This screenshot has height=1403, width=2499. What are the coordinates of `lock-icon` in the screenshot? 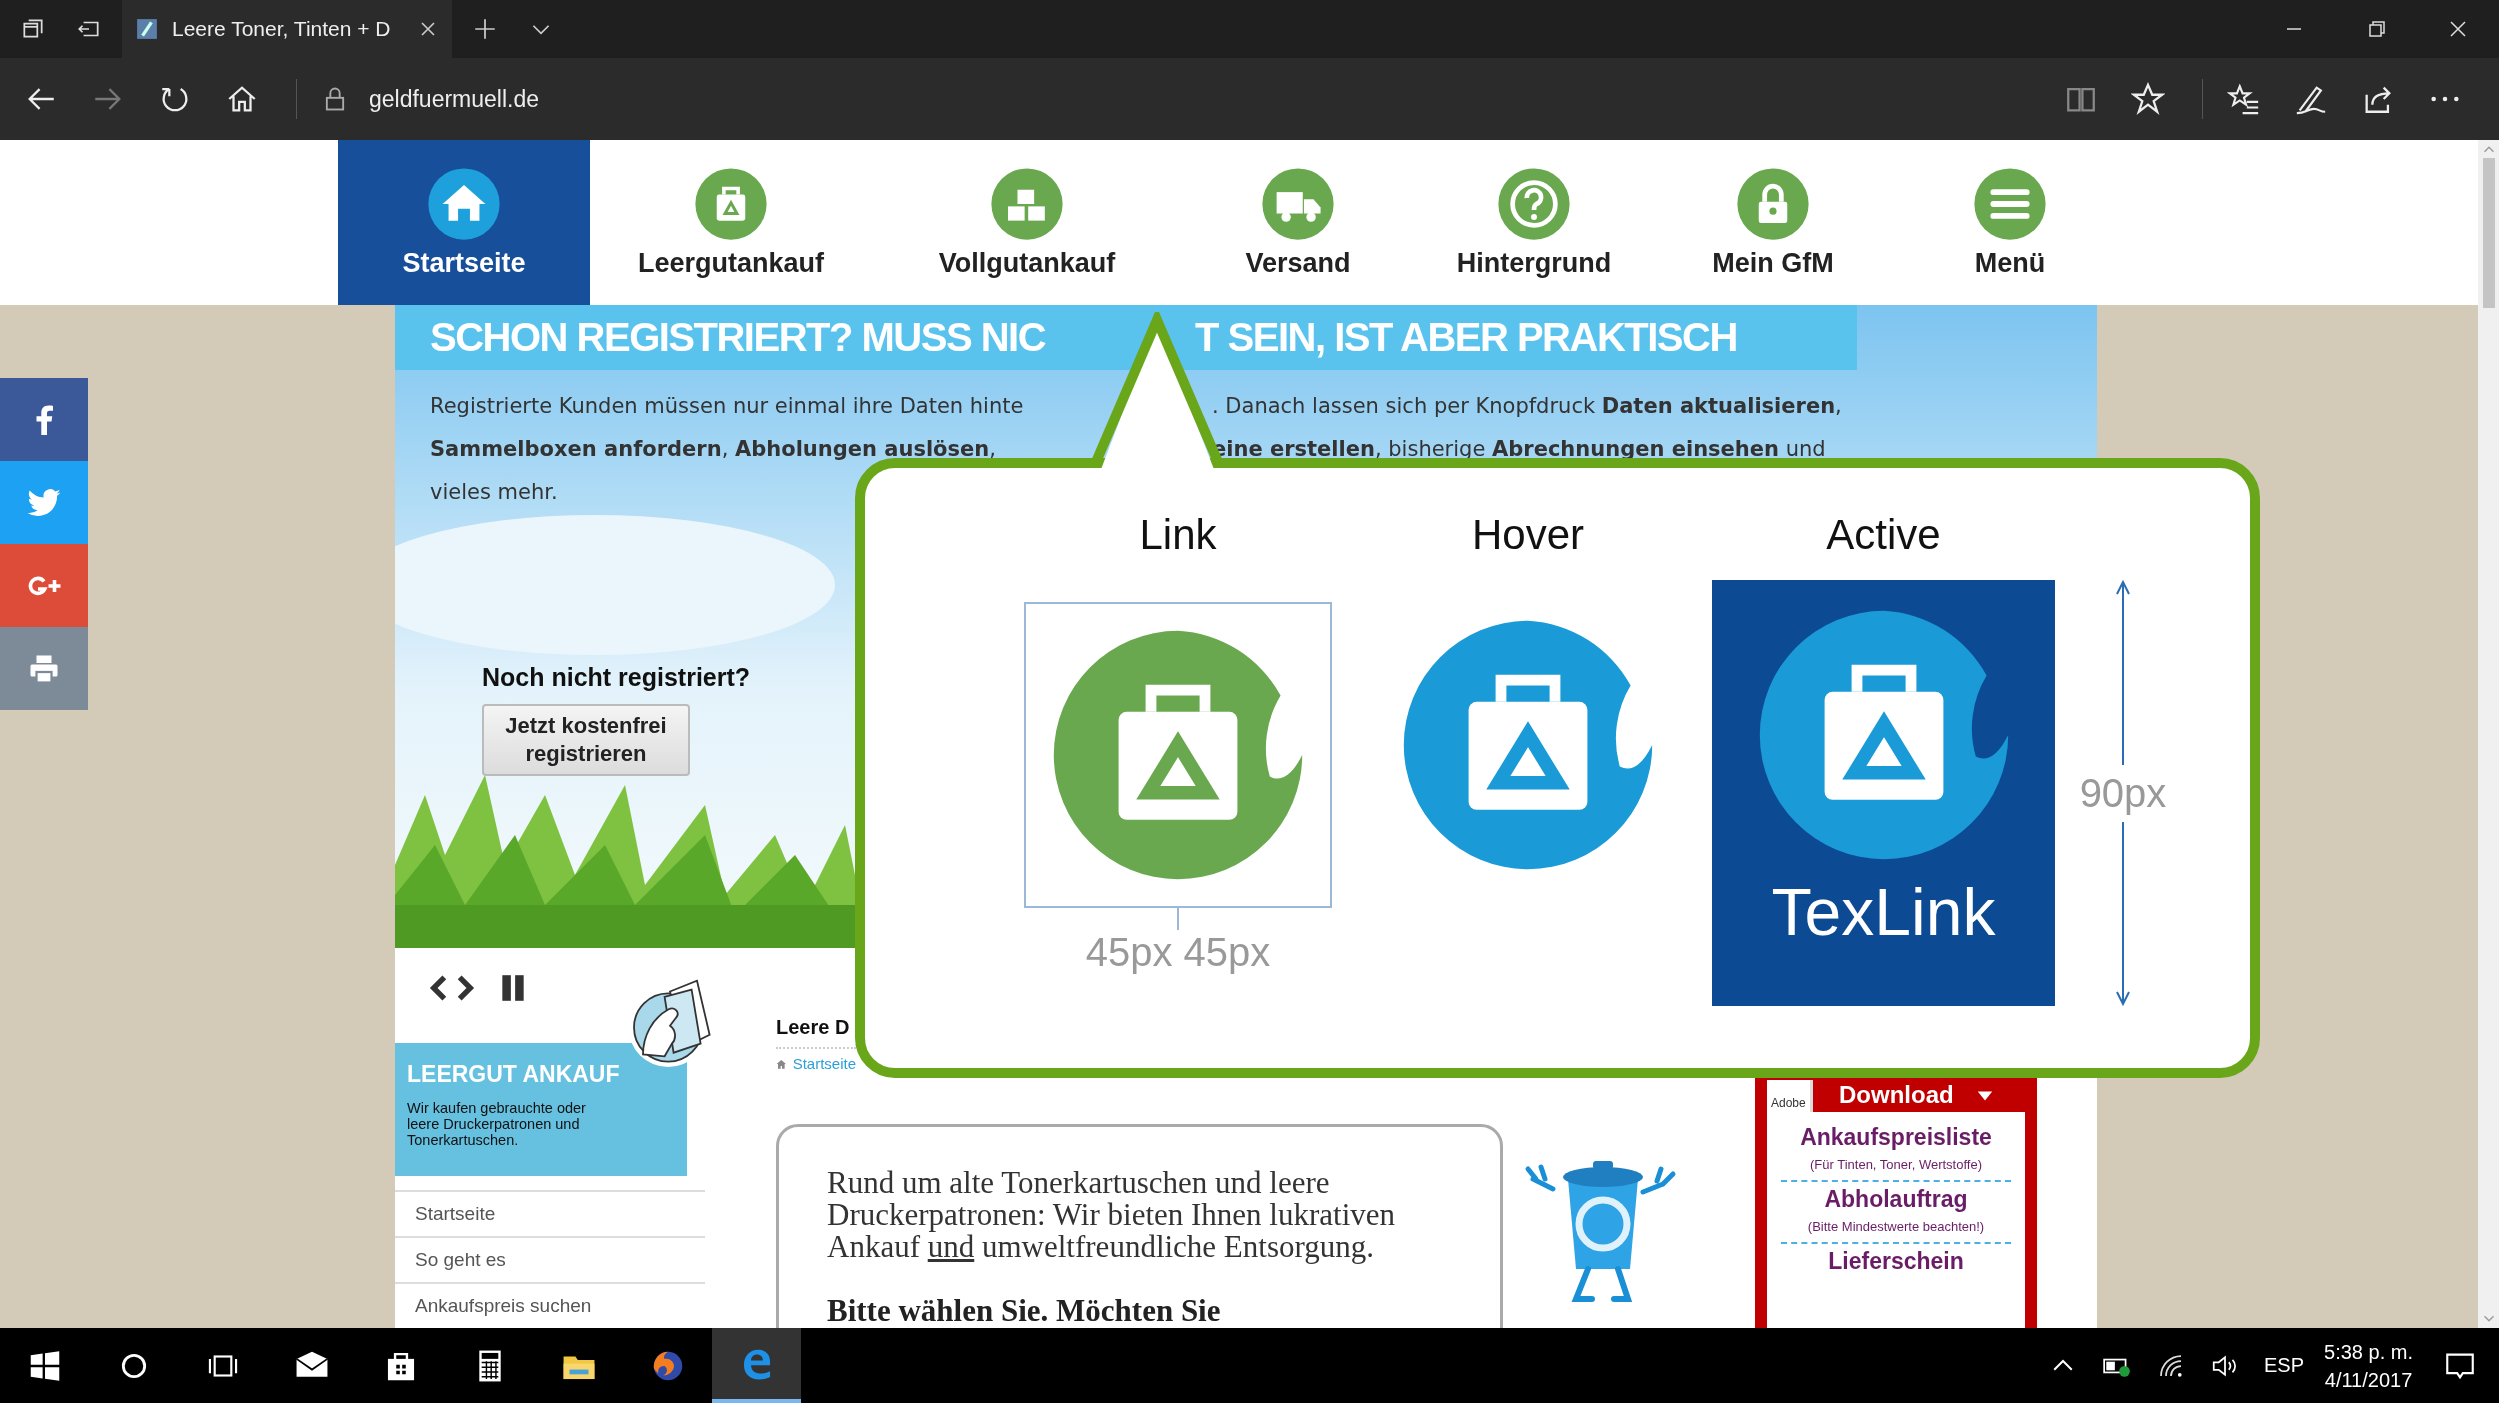 It's located at (1773, 204).